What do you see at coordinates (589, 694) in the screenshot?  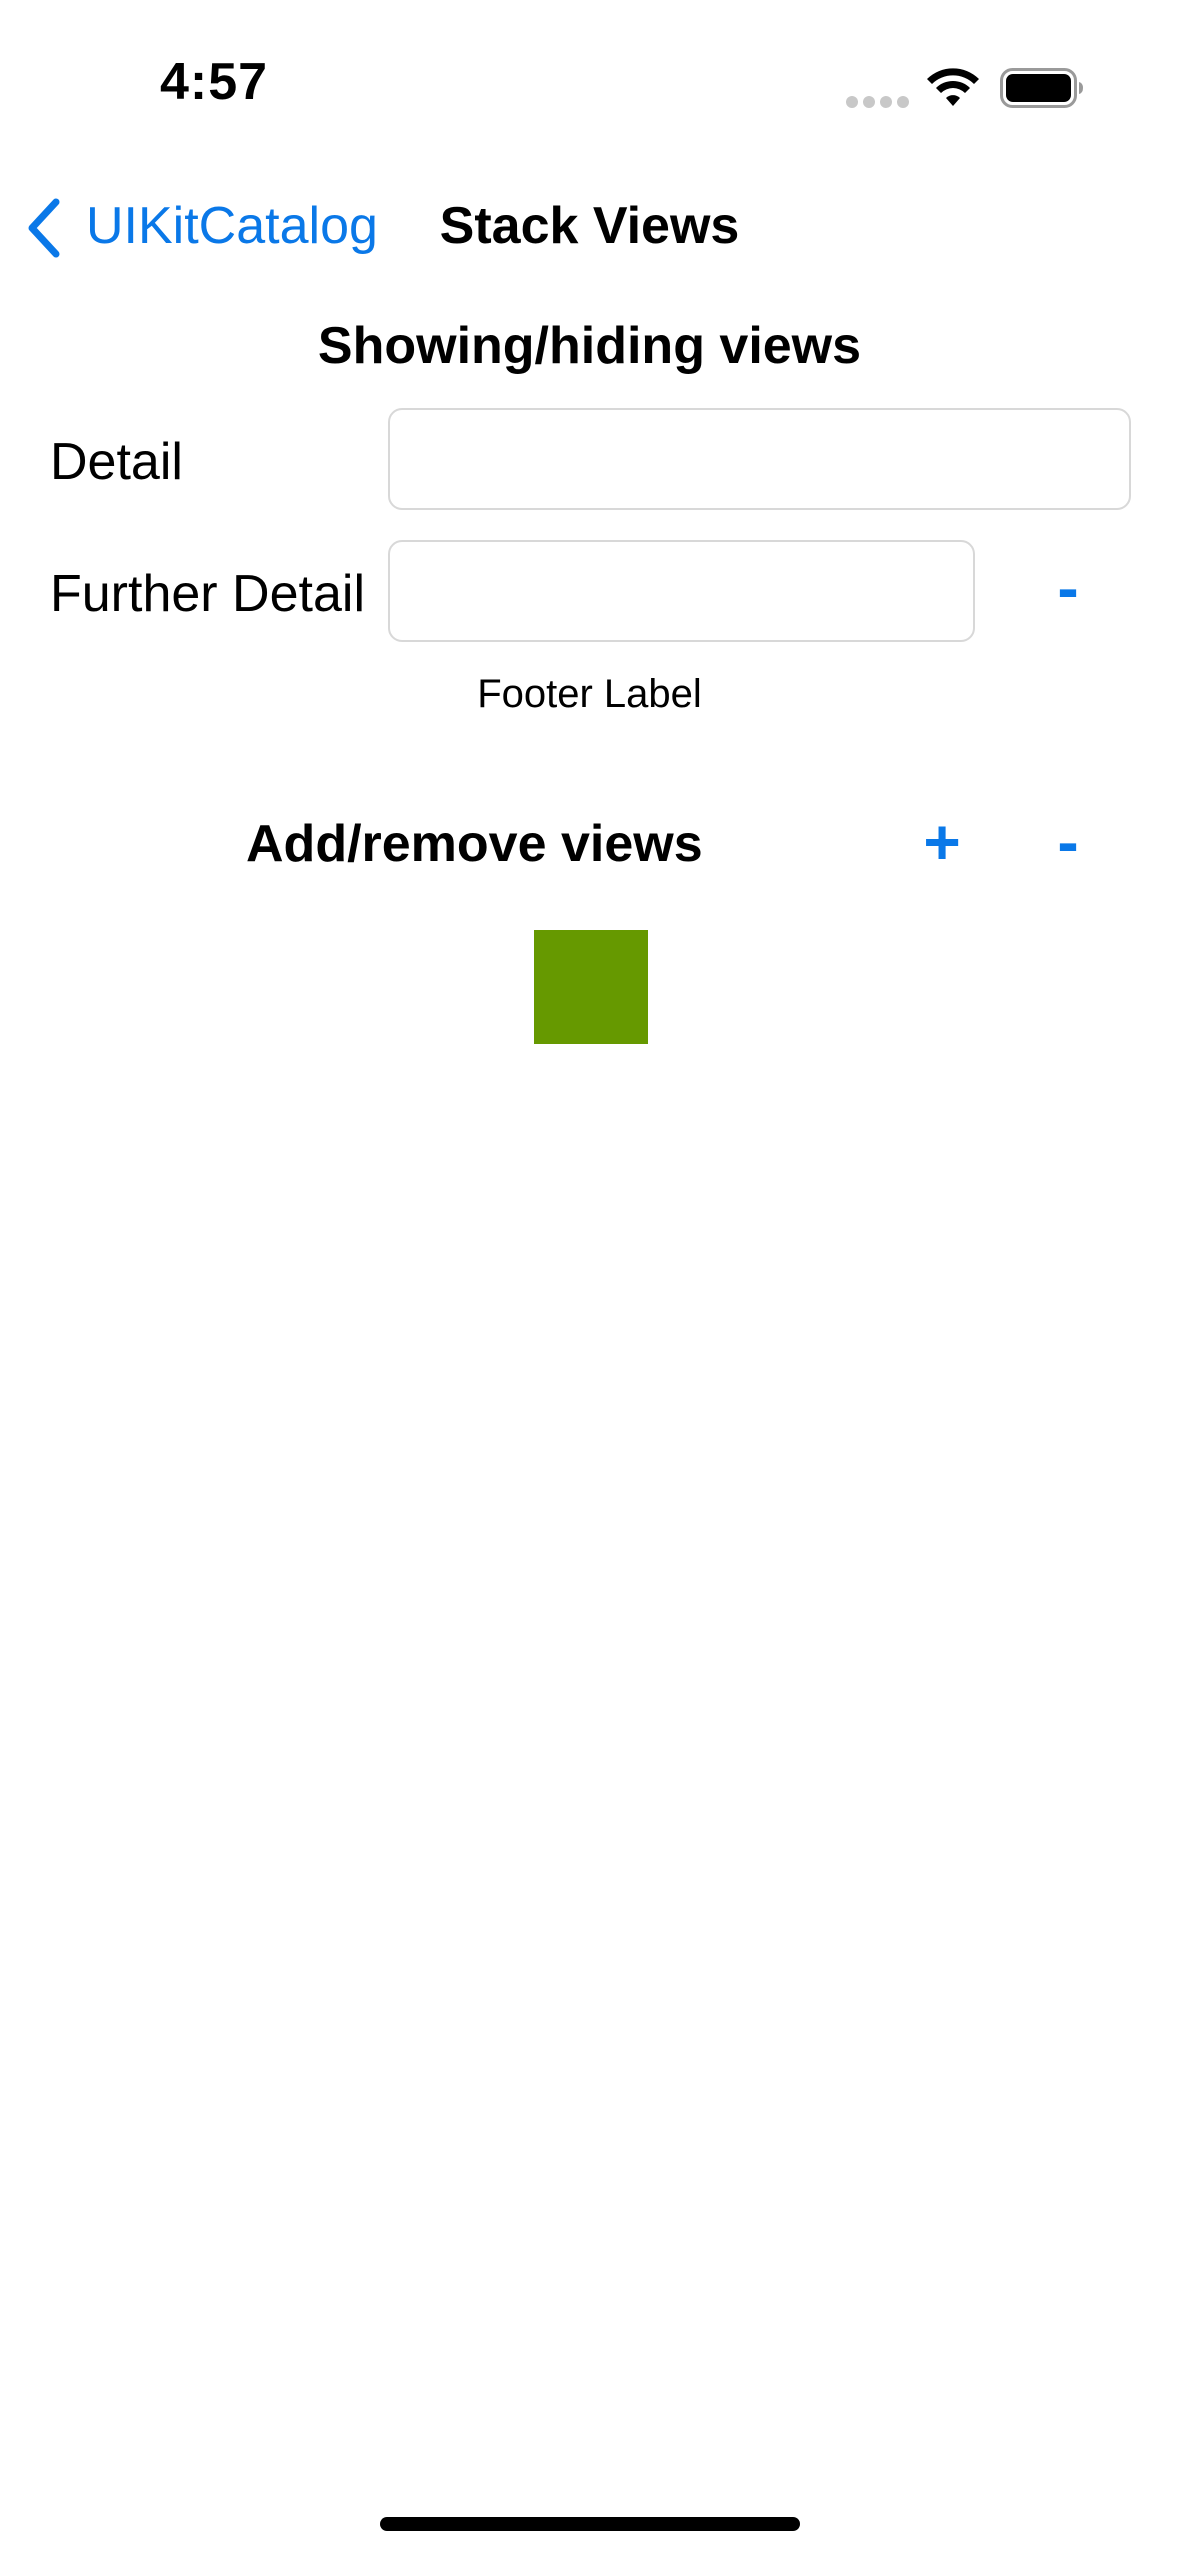 I see `footer-label: Footer Label` at bounding box center [589, 694].